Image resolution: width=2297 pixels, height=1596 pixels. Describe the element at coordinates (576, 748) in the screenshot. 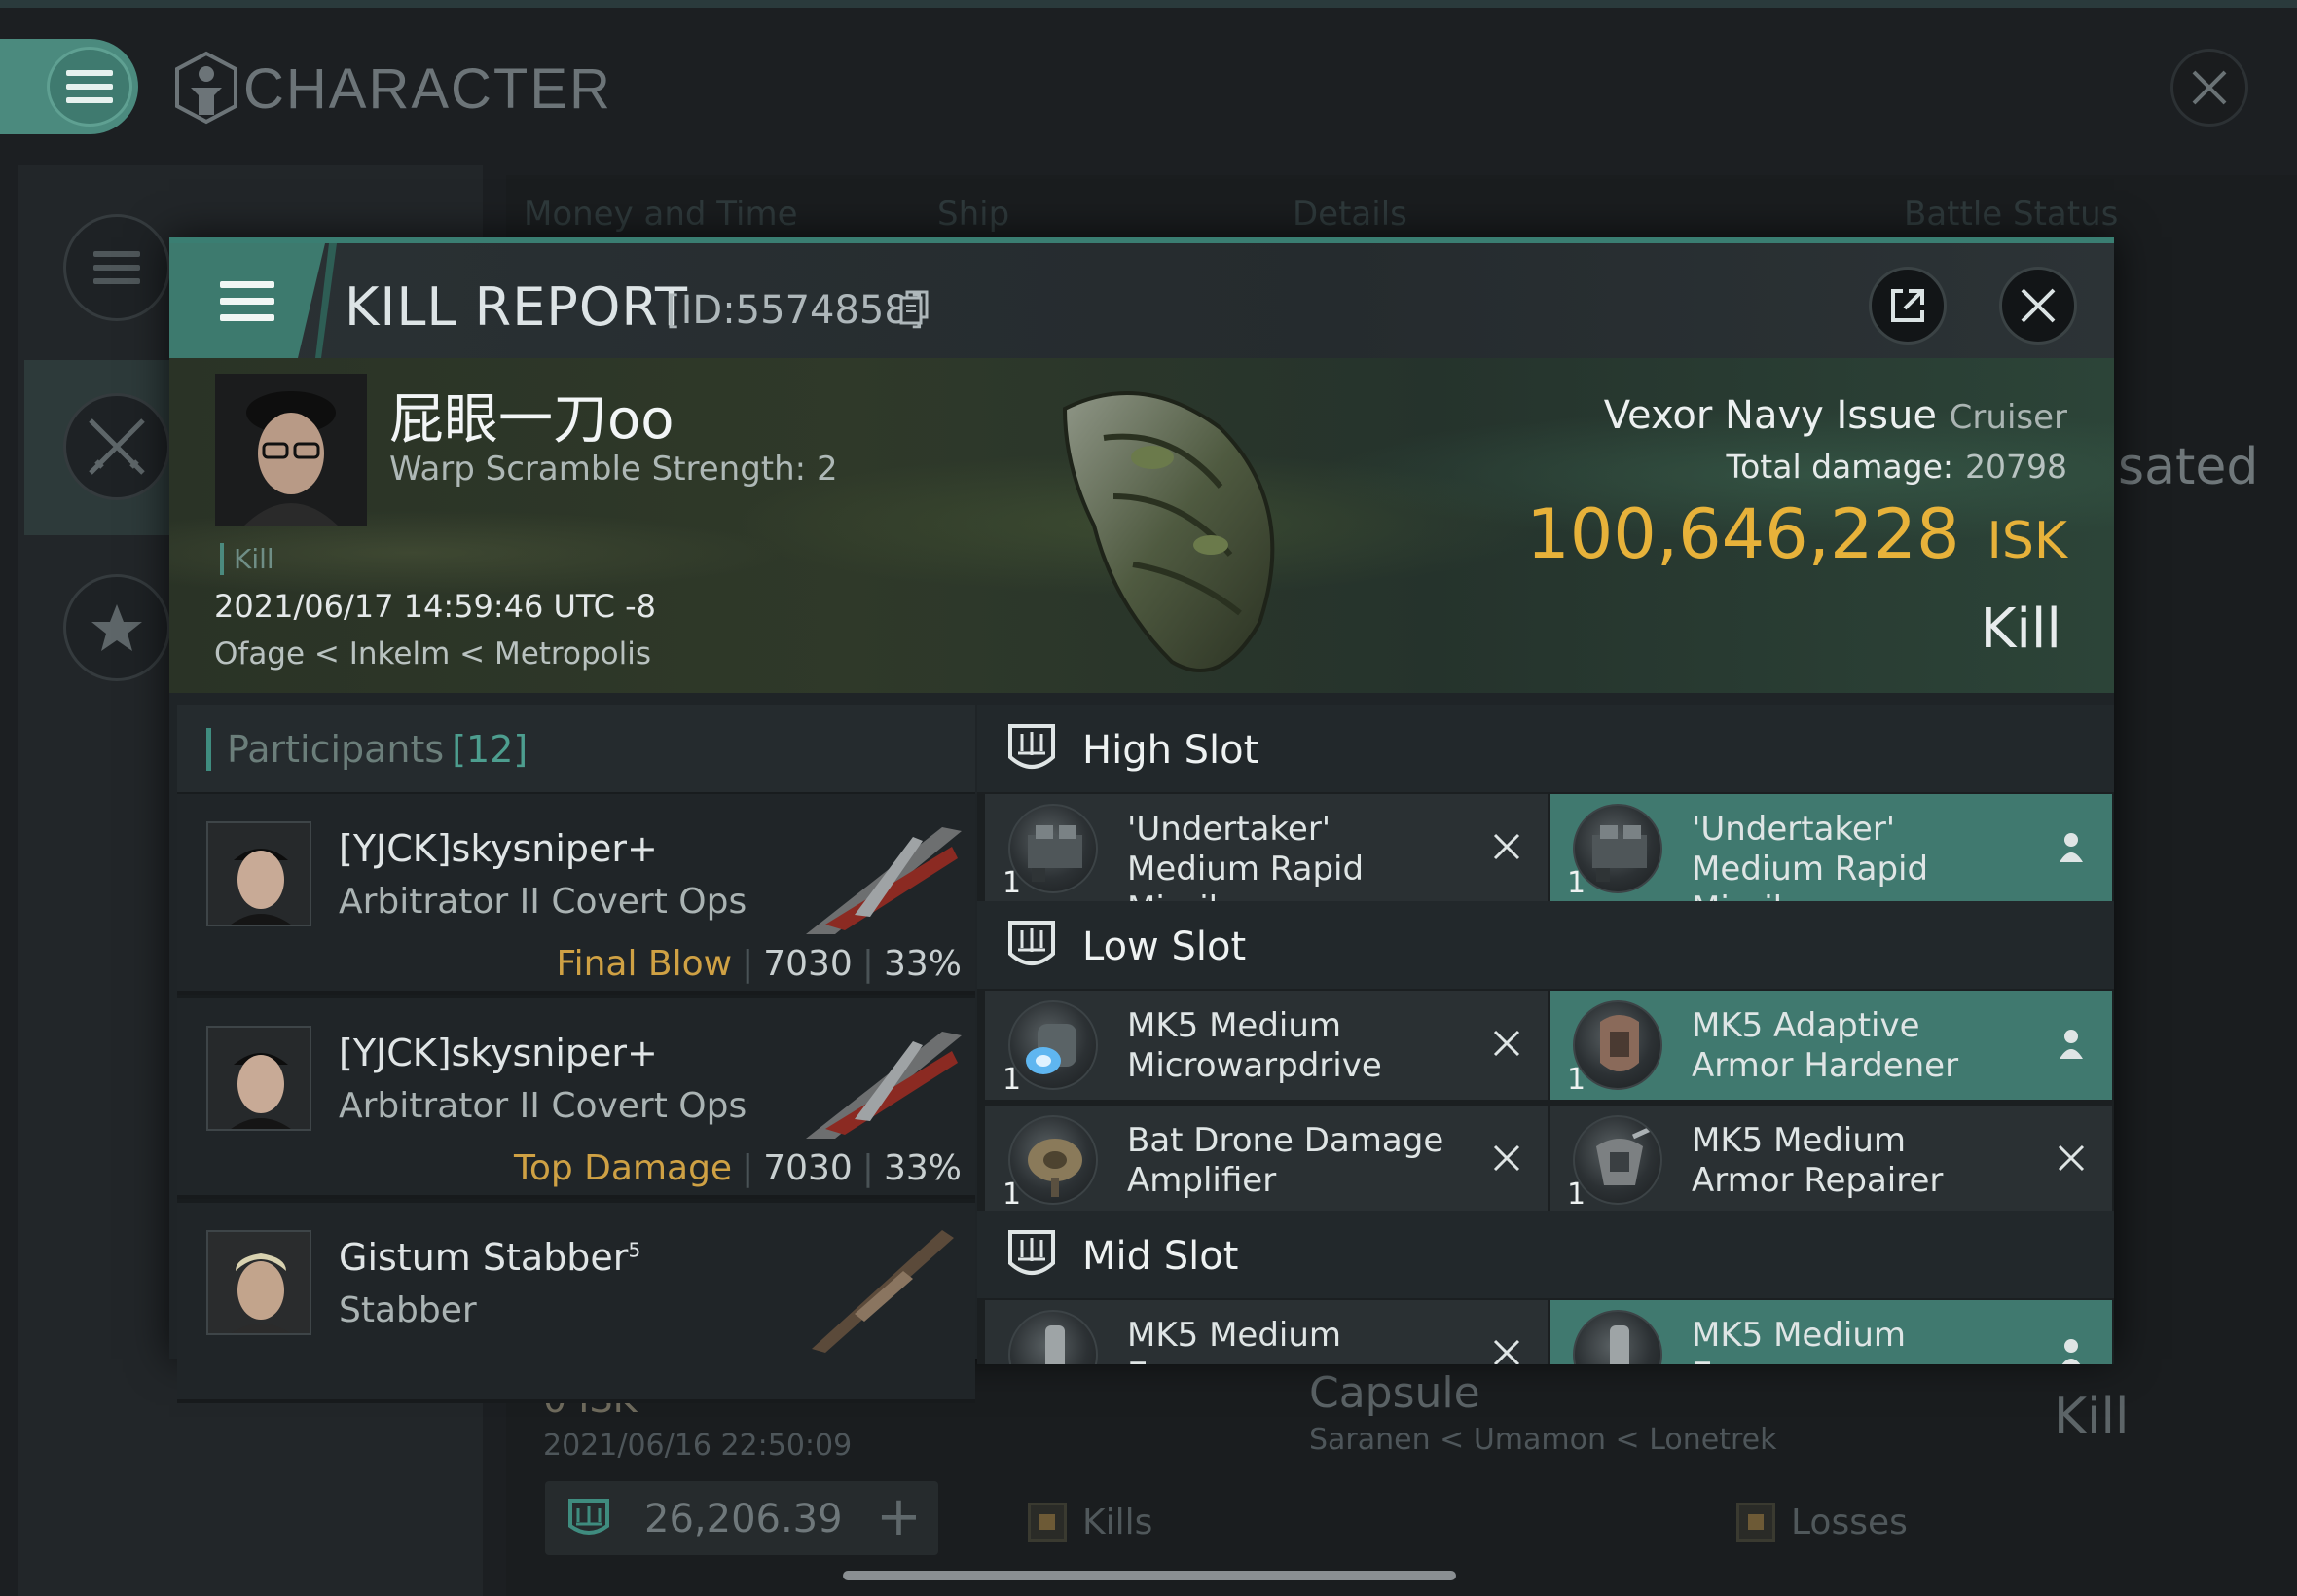

I see `participants-header: Participants [12]` at that location.